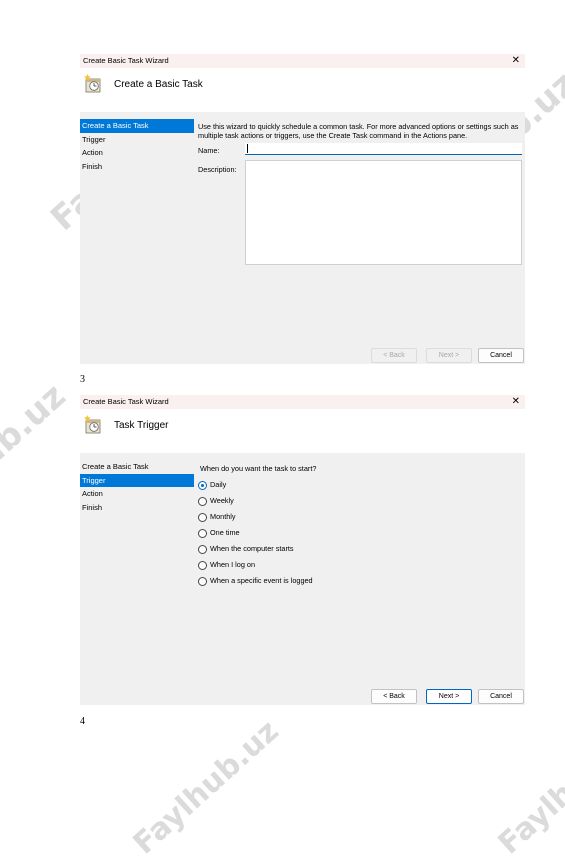  What do you see at coordinates (302, 90) in the screenshot?
I see `wizard-header: Create a Basic Task` at bounding box center [302, 90].